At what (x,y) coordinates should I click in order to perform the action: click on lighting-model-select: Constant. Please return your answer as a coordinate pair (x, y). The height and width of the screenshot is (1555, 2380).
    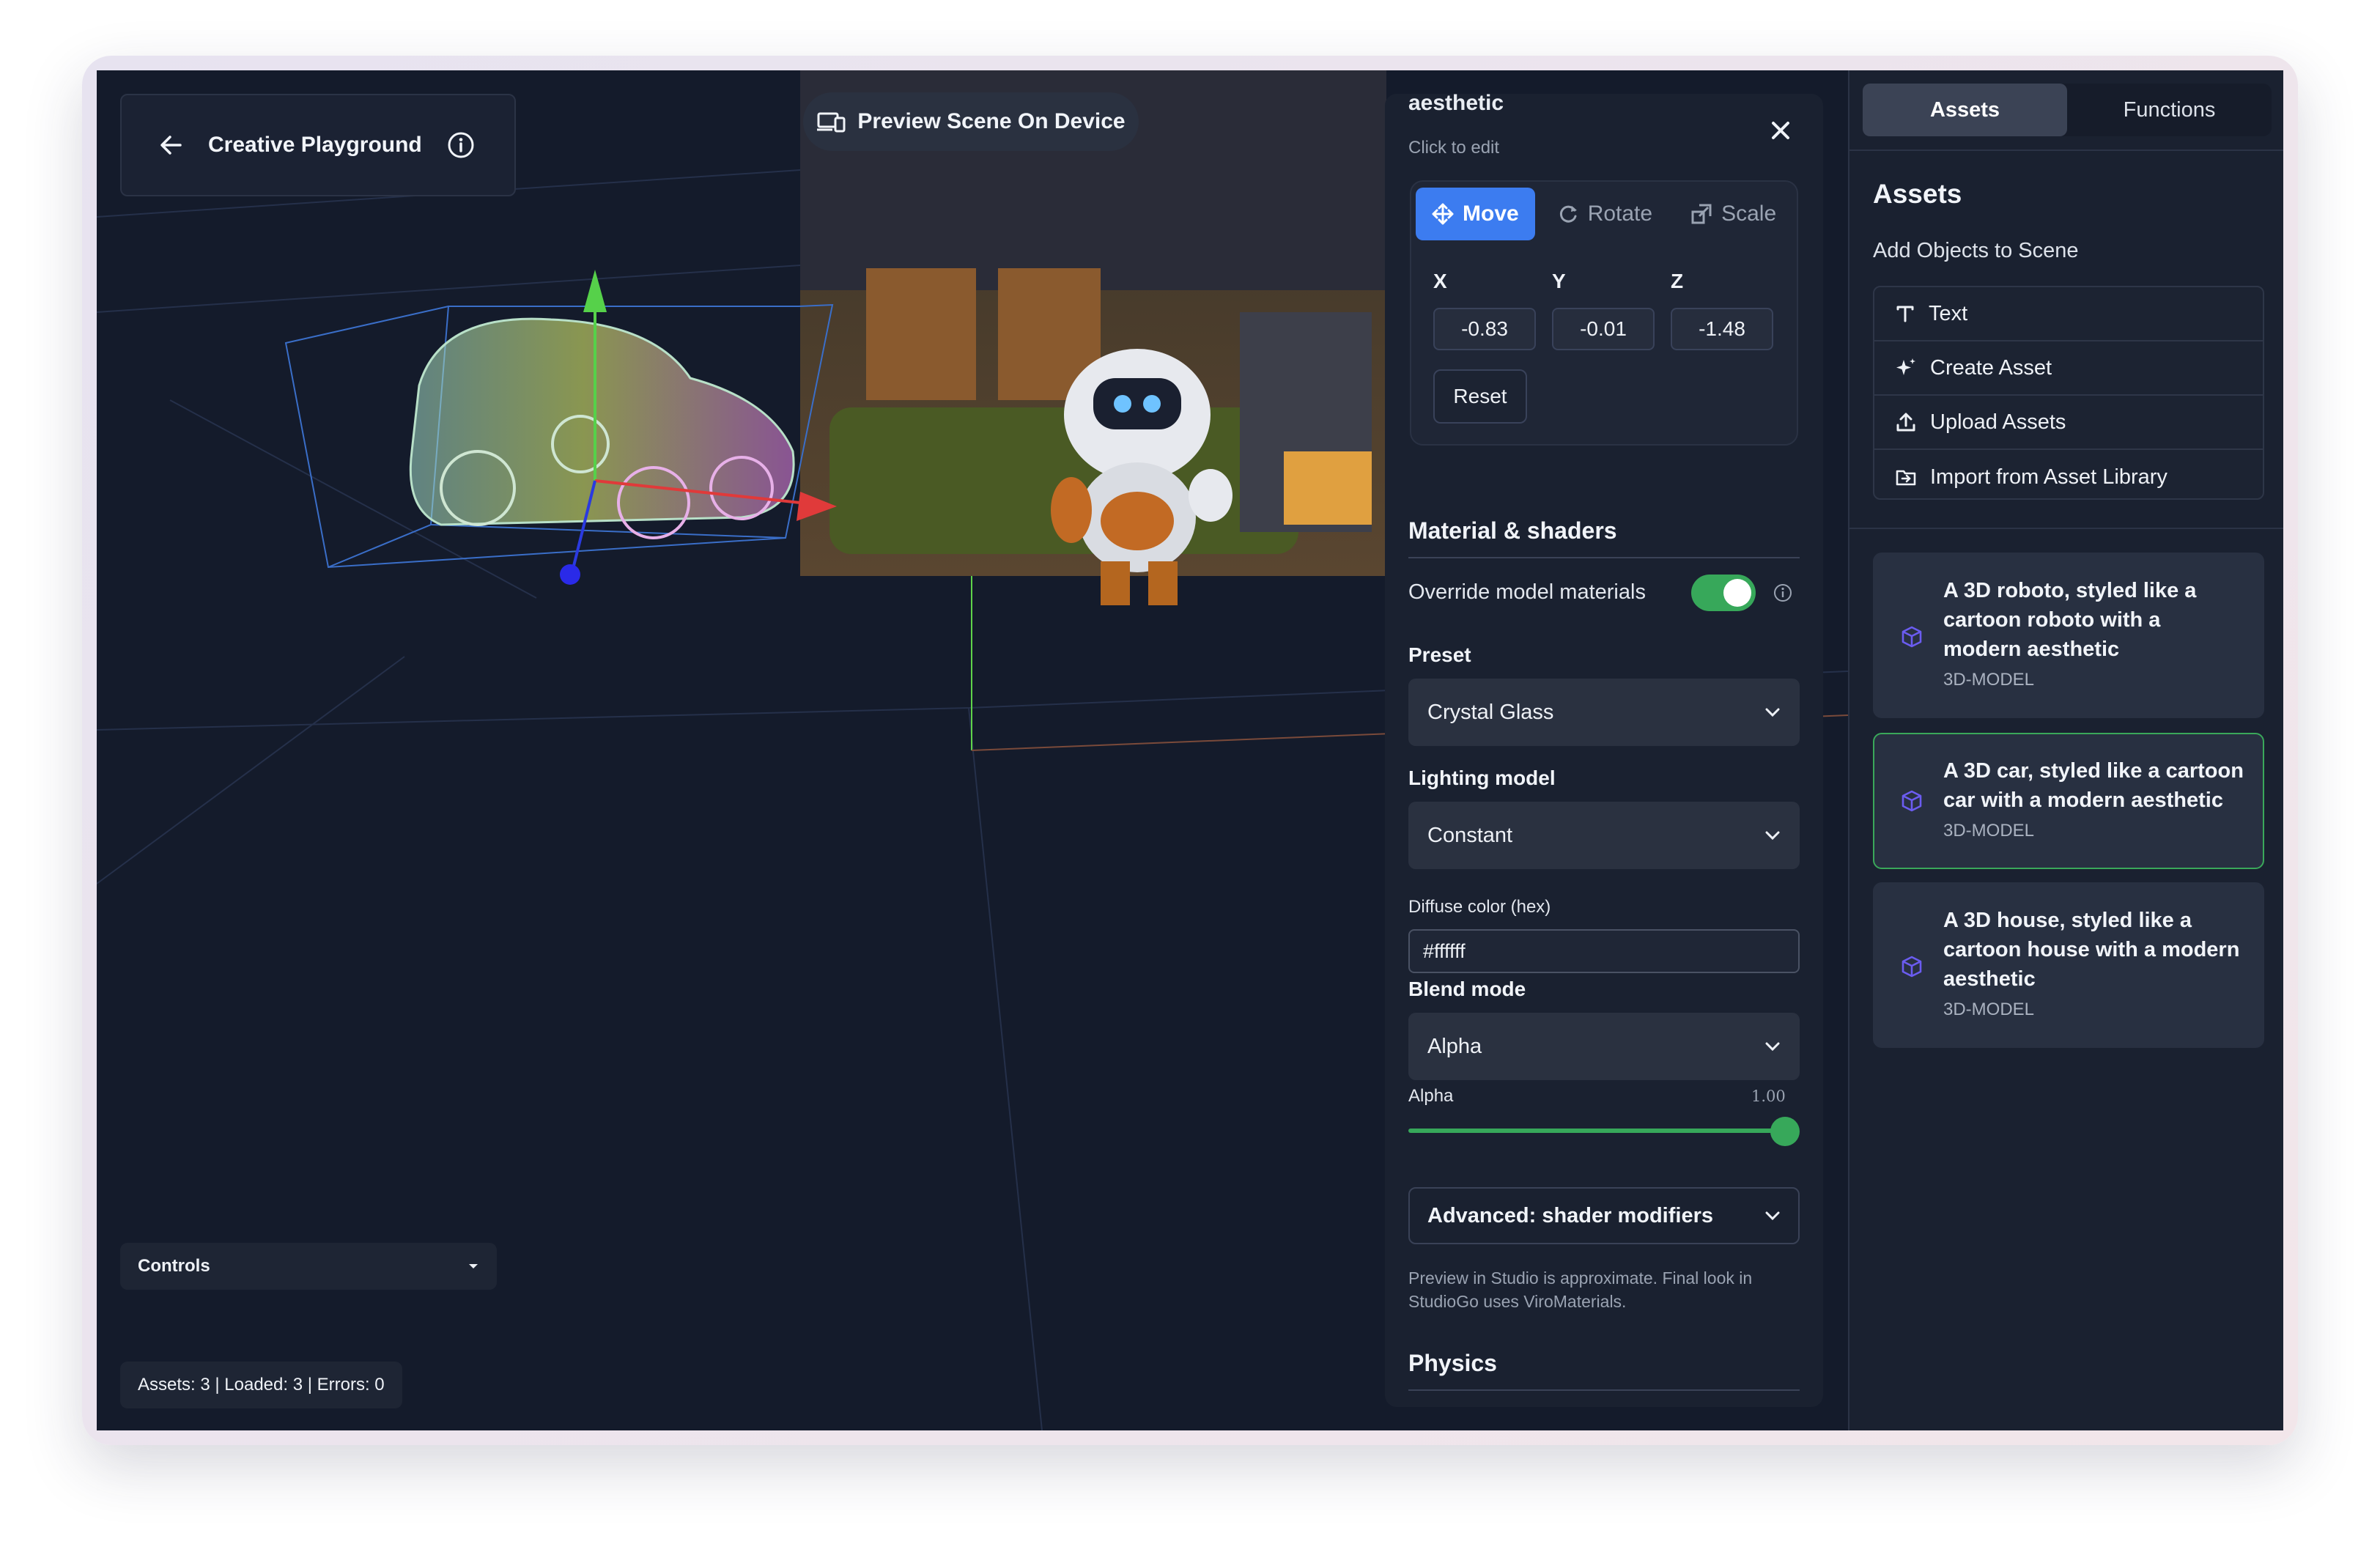
    Looking at the image, I should click on (1604, 836).